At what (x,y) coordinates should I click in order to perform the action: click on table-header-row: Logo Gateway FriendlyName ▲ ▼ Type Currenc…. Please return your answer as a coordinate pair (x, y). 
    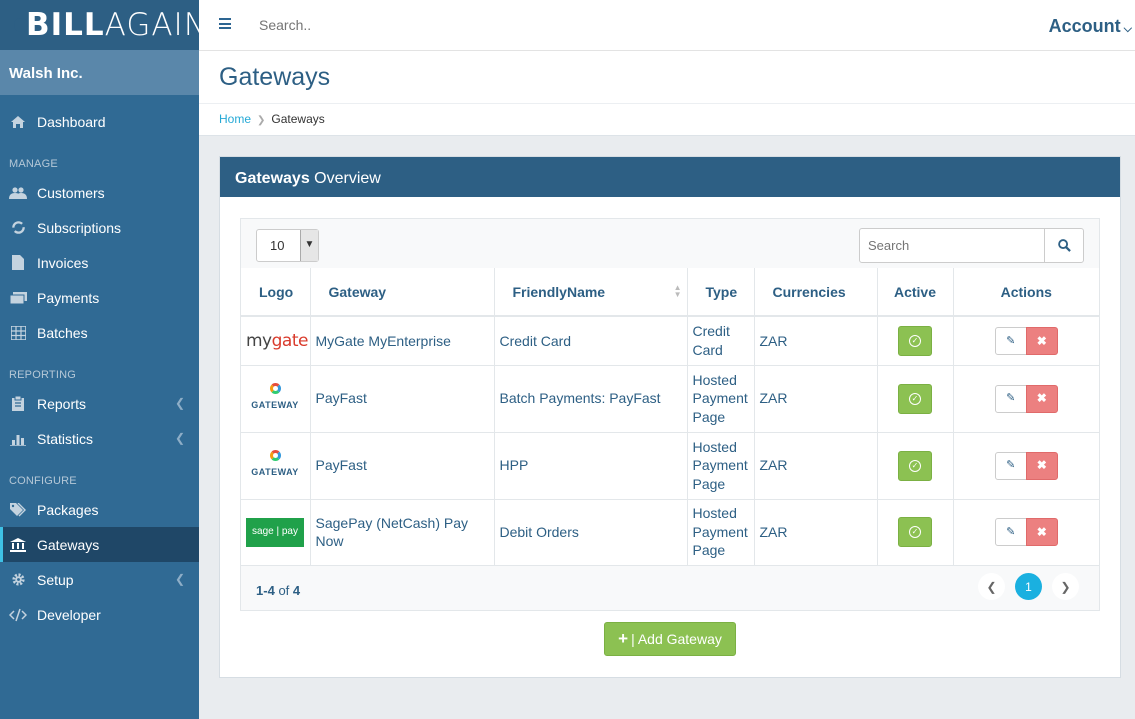
    Looking at the image, I should click on (670, 292).